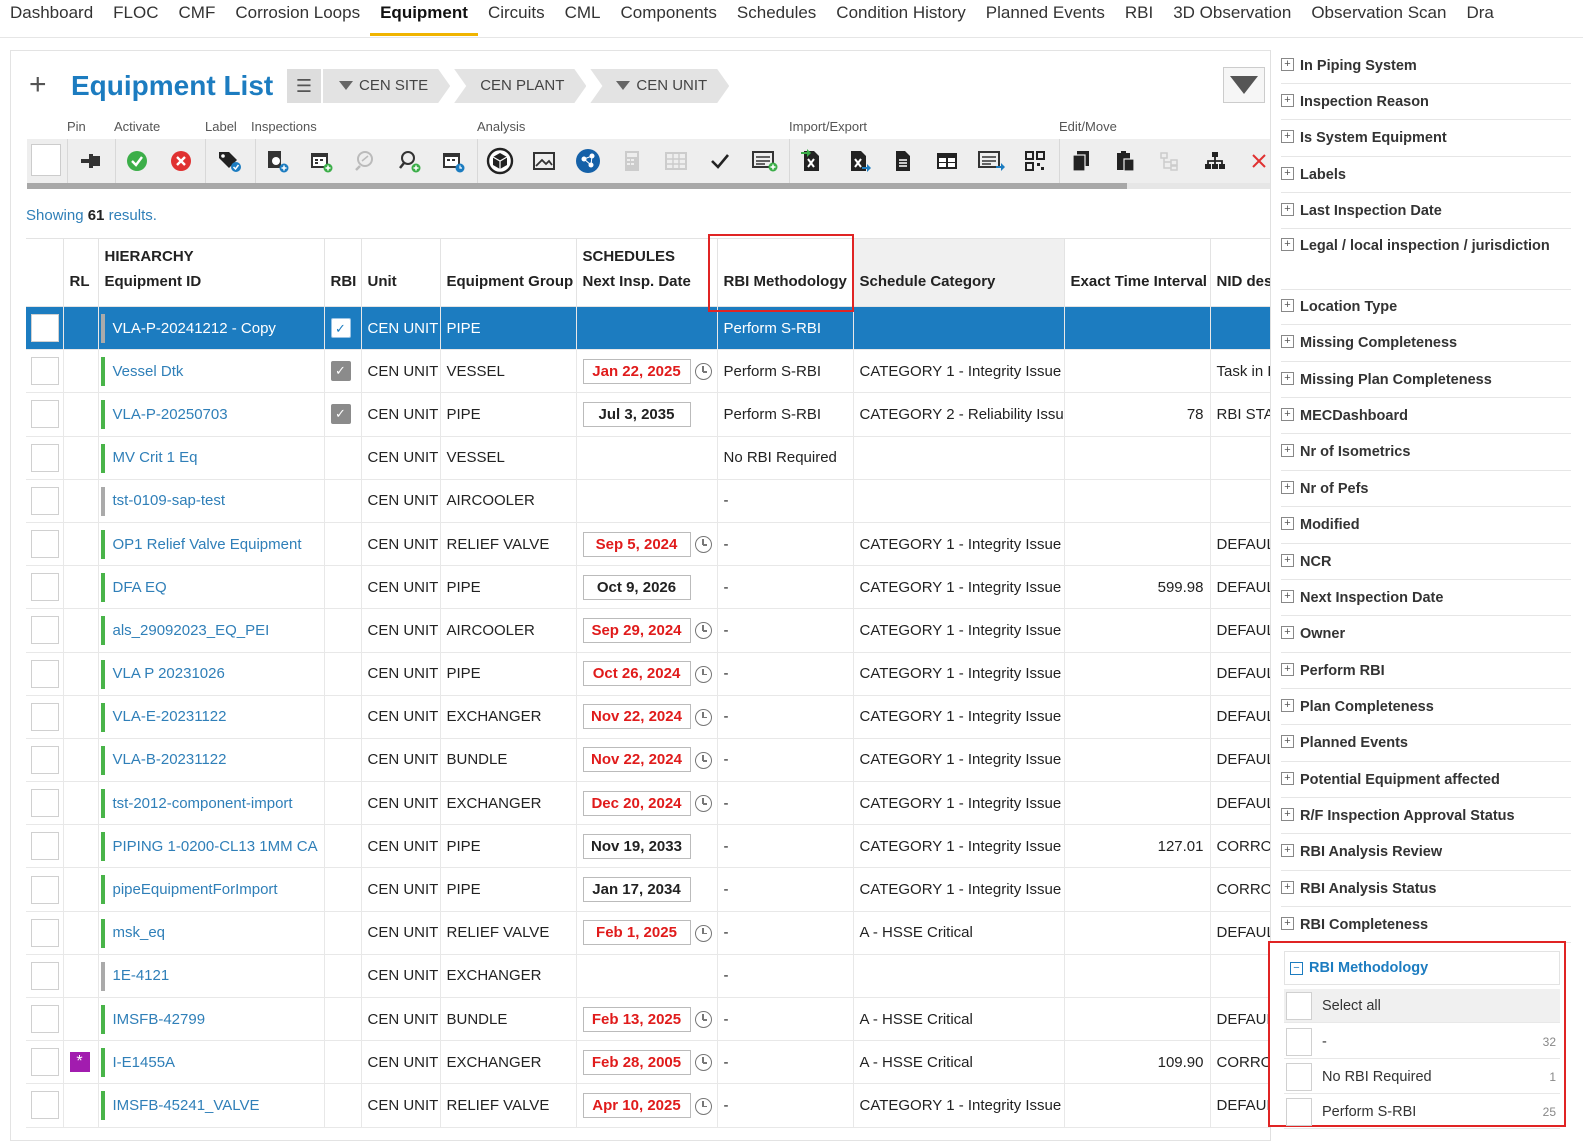 This screenshot has width=1583, height=1141. I want to click on nav-item-6: CML, so click(583, 18).